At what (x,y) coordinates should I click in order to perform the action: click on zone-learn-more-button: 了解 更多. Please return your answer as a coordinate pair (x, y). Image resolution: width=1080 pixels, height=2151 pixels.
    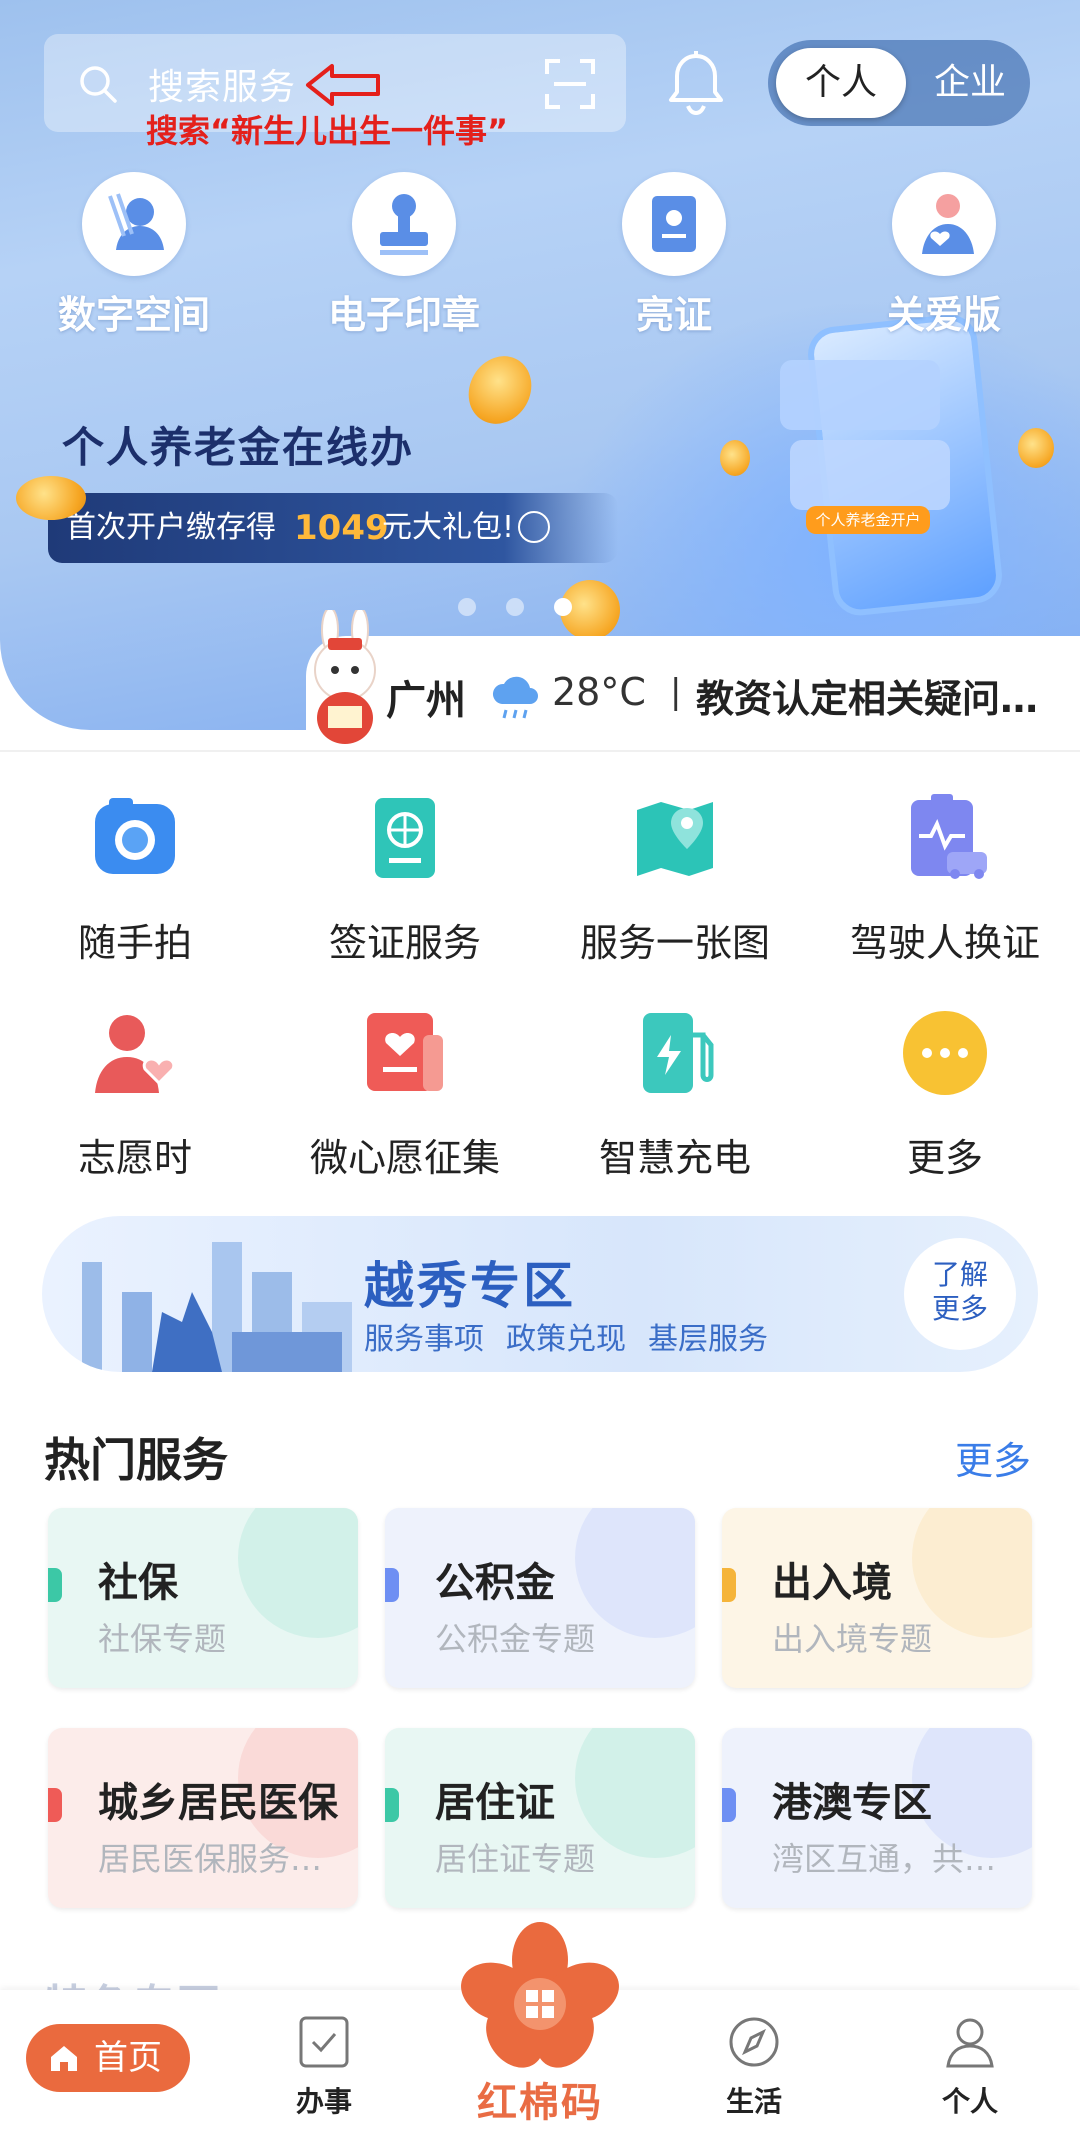
    Looking at the image, I should click on (960, 1294).